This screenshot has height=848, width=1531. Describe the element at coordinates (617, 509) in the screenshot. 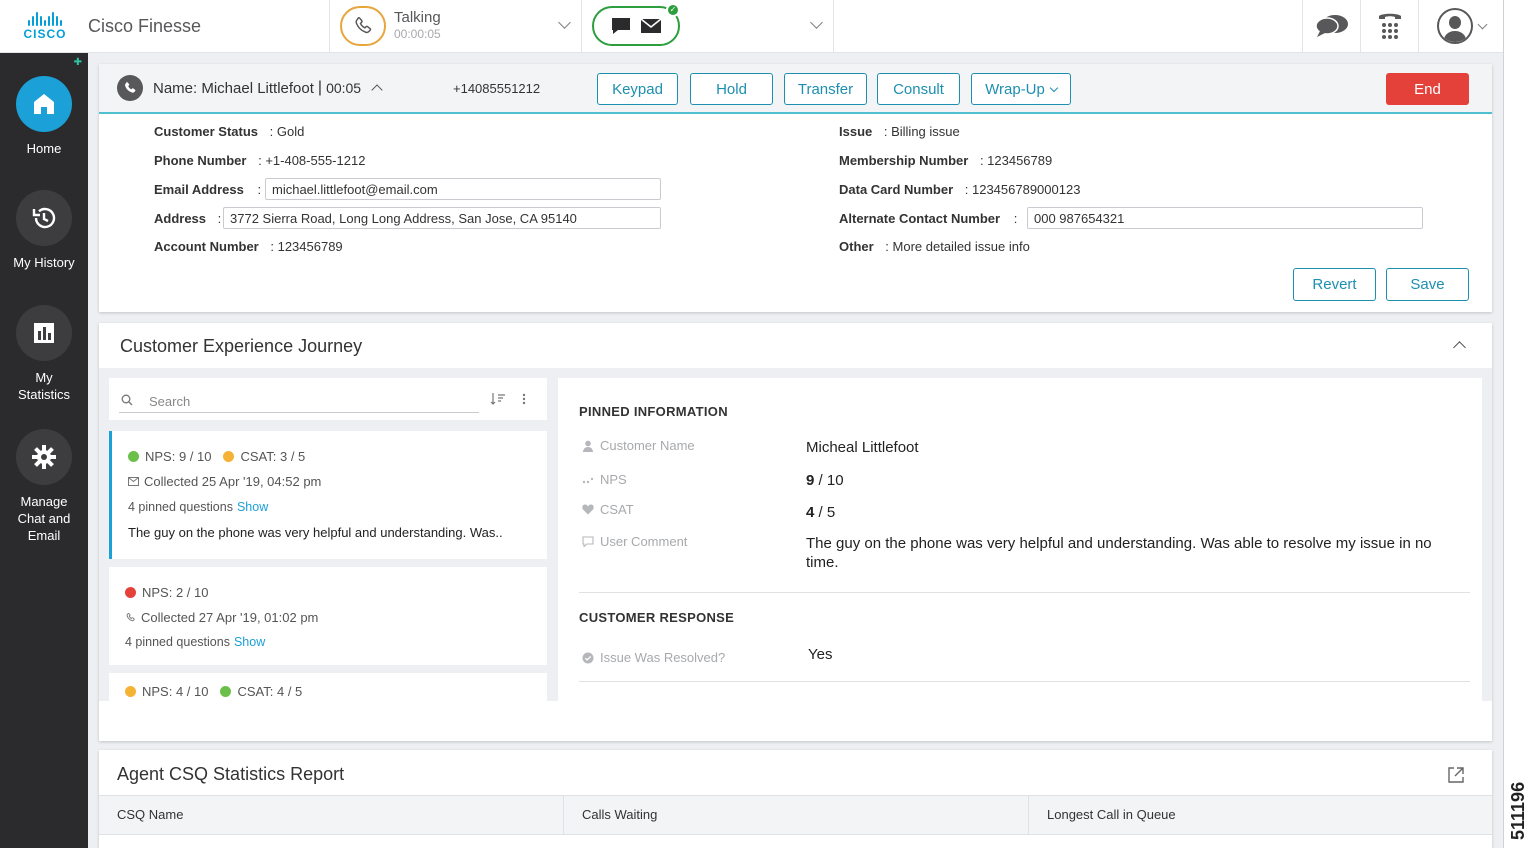

I see `csat-label: CSAT` at that location.